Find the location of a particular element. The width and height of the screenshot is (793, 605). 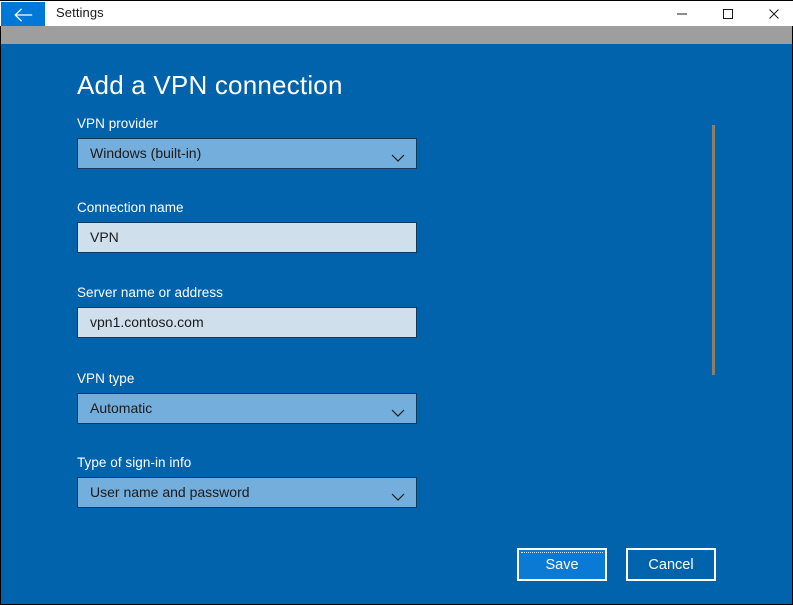

field-vpn-provider: VPN provider Windows (built-in) is located at coordinates (247, 142).